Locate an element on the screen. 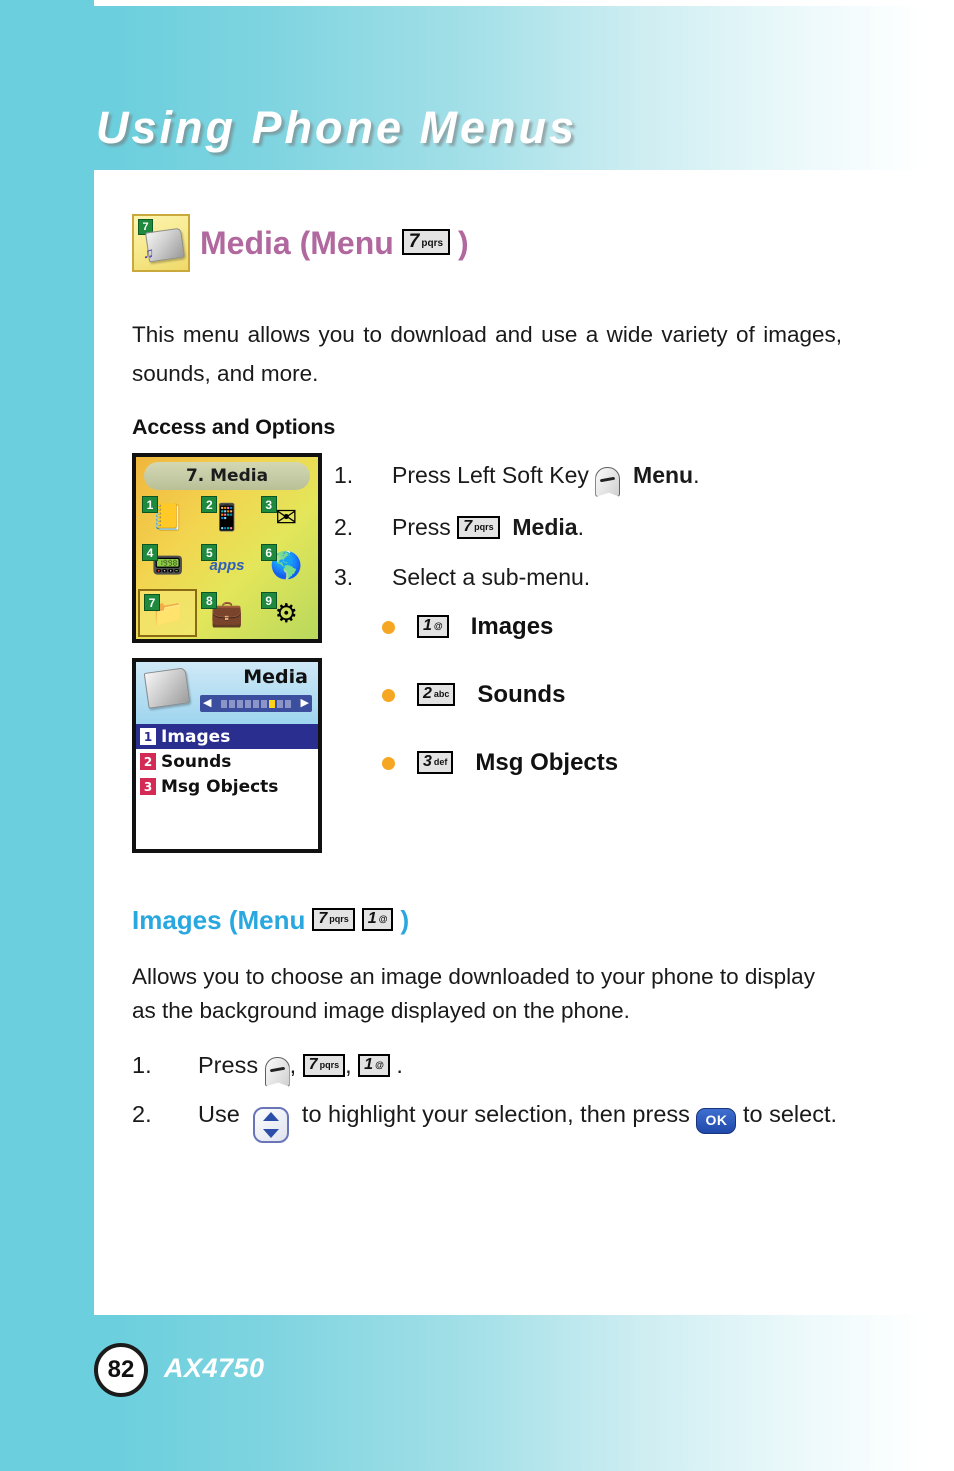 This screenshot has width=954, height=1471. images-step-1: 1. Press , 7 pqrs, 1 @ . is located at coordinates (502, 1068).